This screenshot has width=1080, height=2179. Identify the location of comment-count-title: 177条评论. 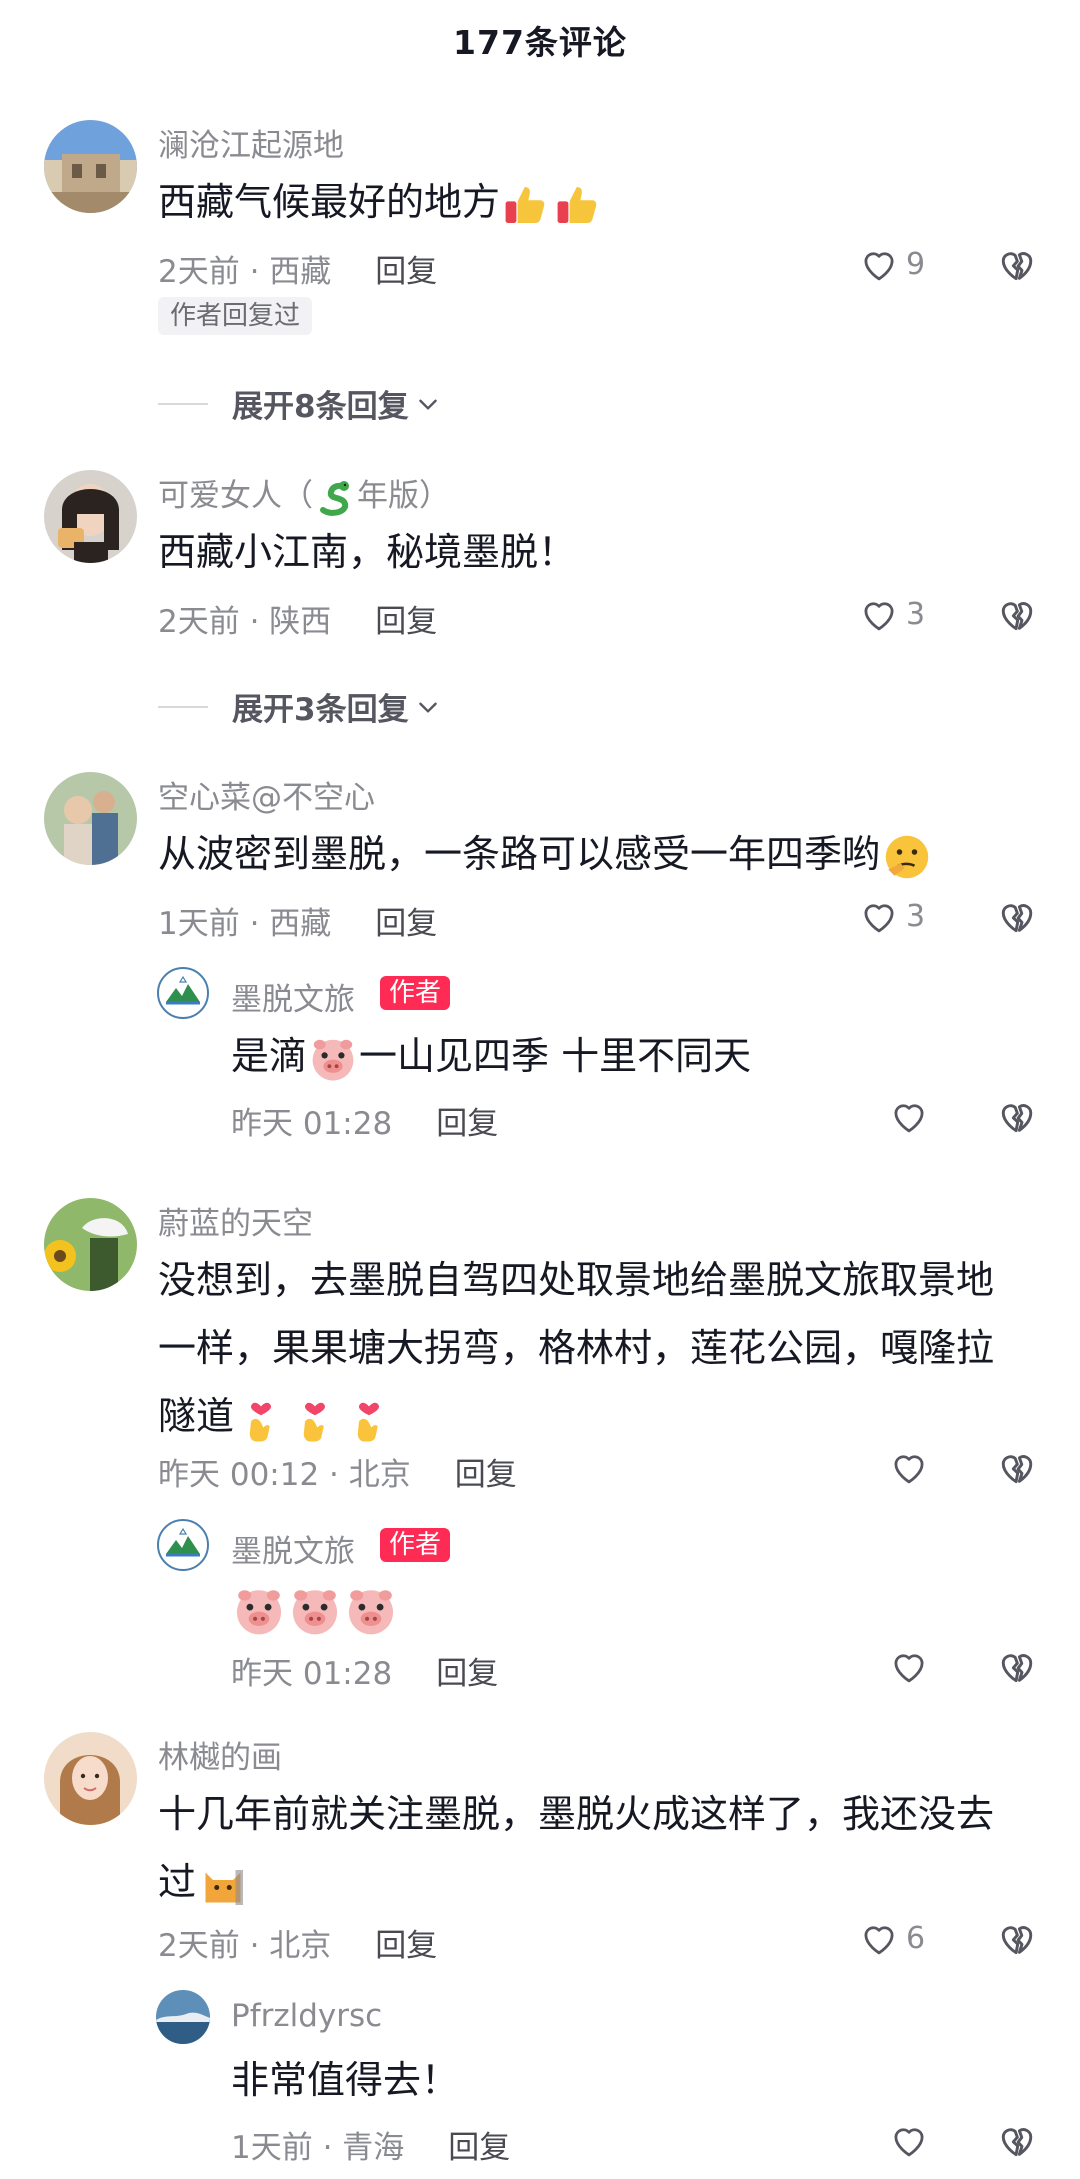
(540, 42).